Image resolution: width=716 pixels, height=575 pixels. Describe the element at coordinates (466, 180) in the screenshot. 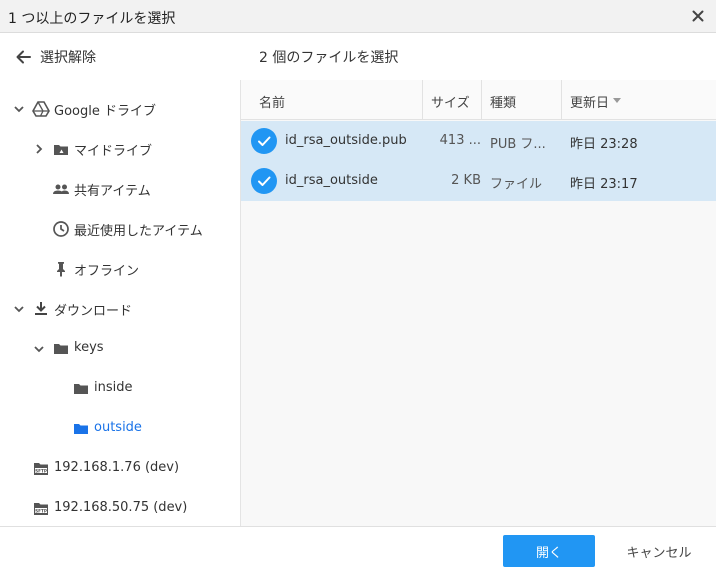

I see `file-size: 2 KB` at that location.